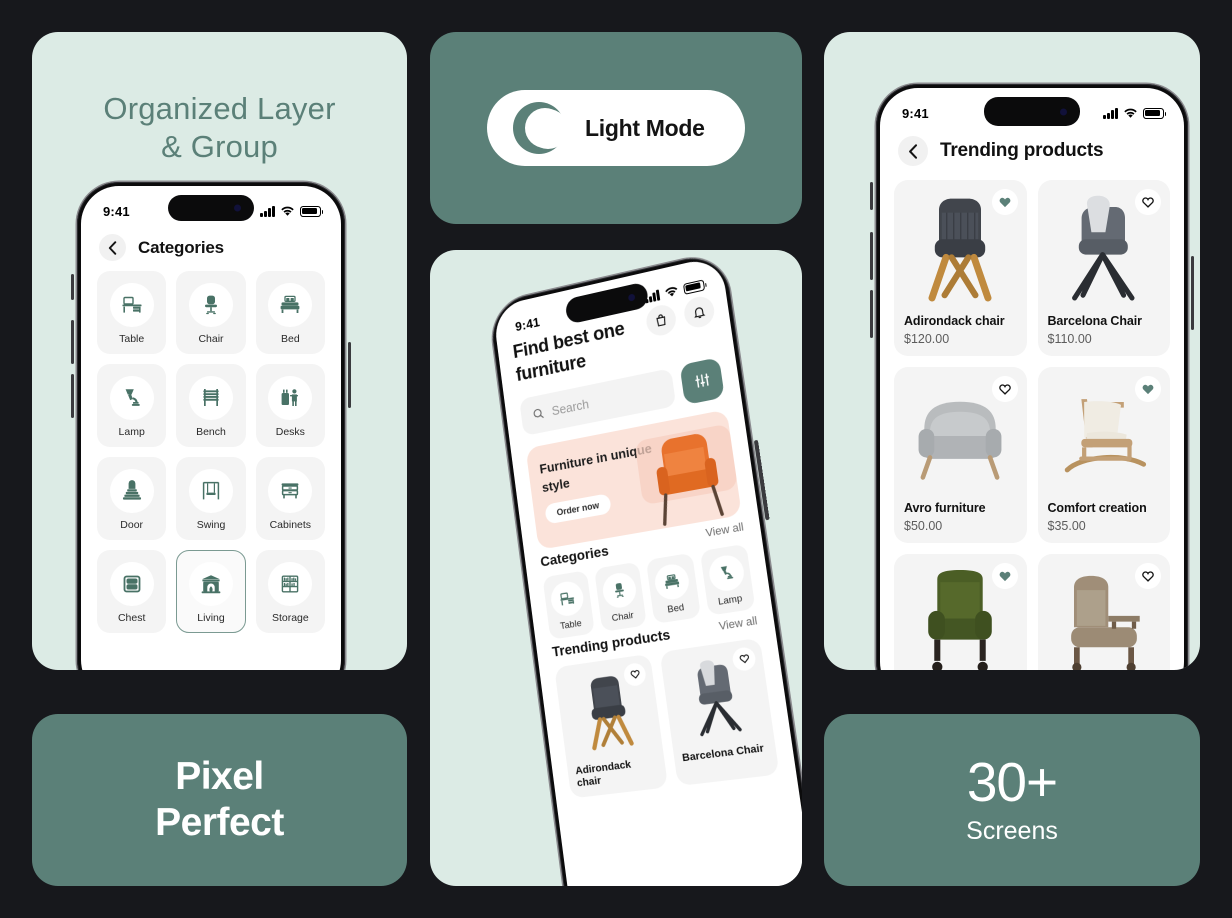  Describe the element at coordinates (219, 108) in the screenshot. I see `headline-line-1: Organized Layer` at that location.